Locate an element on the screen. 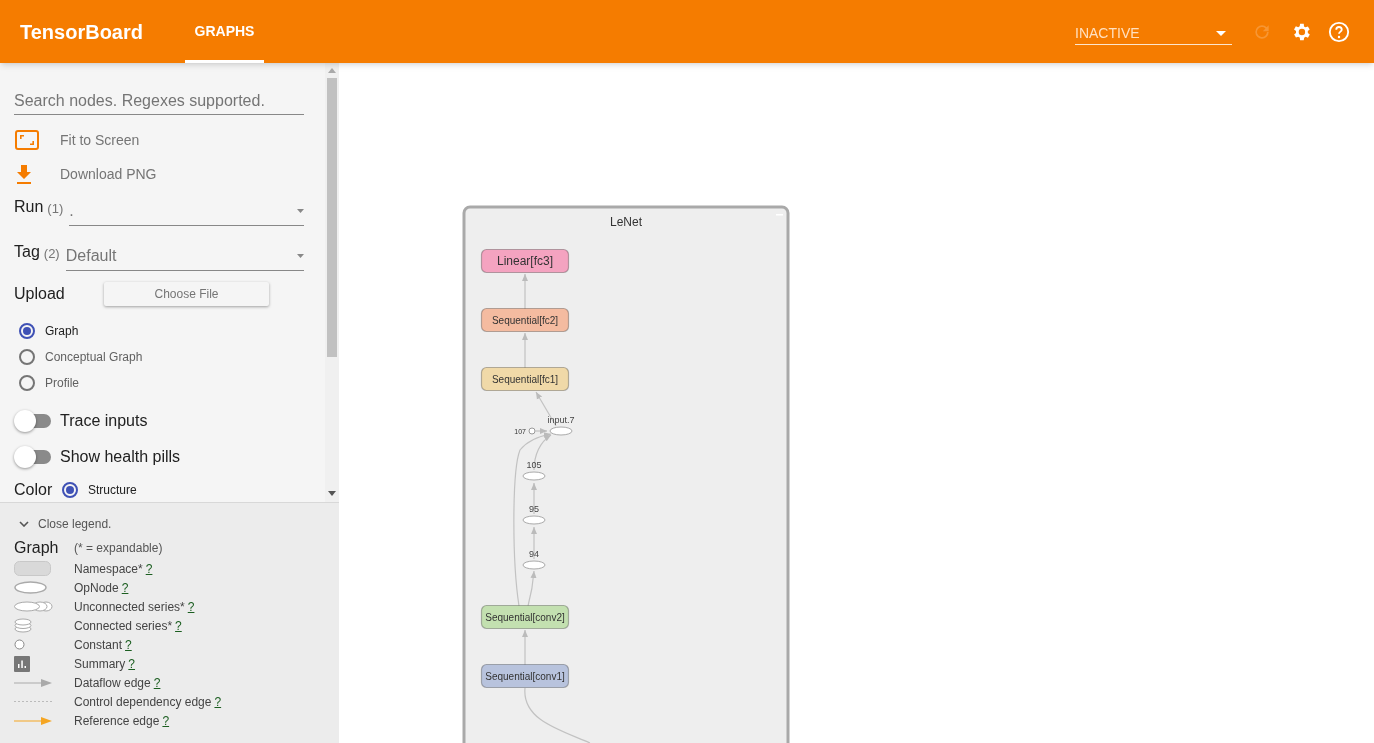 This screenshot has height=743, width=1374. color-label: Color is located at coordinates (34, 490).